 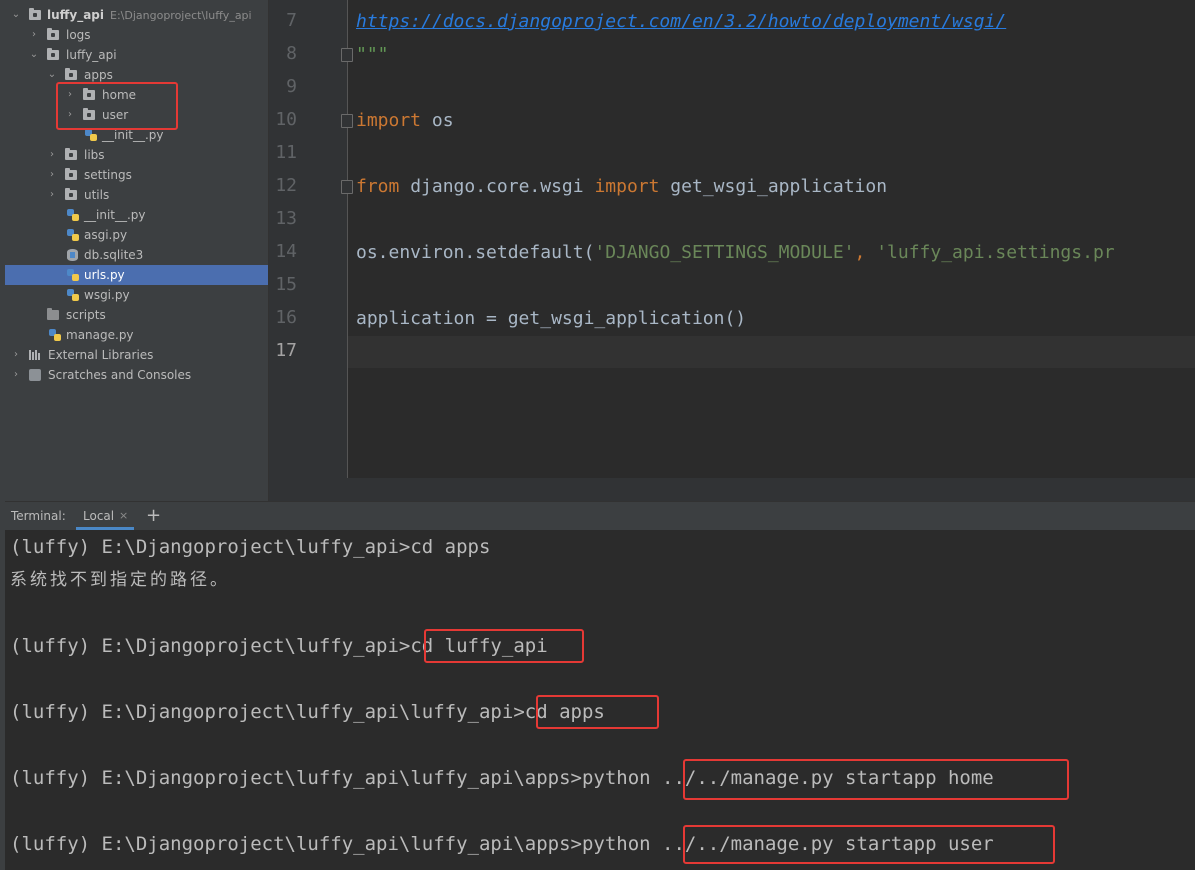 What do you see at coordinates (99, 516) in the screenshot?
I see `tab-local-label: Local` at bounding box center [99, 516].